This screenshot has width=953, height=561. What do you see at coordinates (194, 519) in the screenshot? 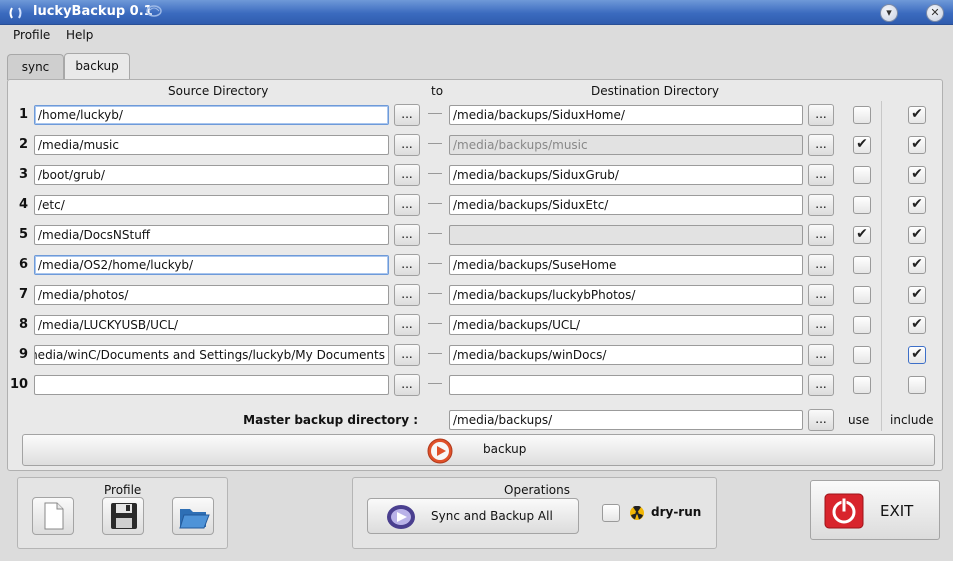
I see `folder-open-icon` at bounding box center [194, 519].